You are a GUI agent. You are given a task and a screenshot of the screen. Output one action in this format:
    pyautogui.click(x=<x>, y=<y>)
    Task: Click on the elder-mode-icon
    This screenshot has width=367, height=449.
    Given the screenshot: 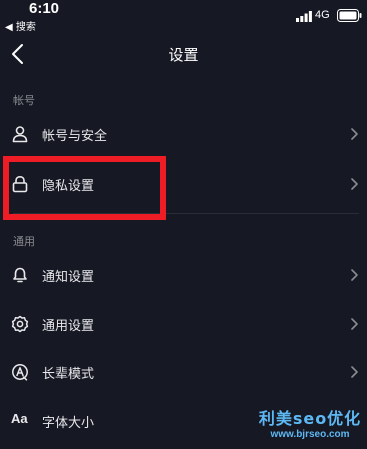 What is the action you would take?
    pyautogui.click(x=20, y=372)
    